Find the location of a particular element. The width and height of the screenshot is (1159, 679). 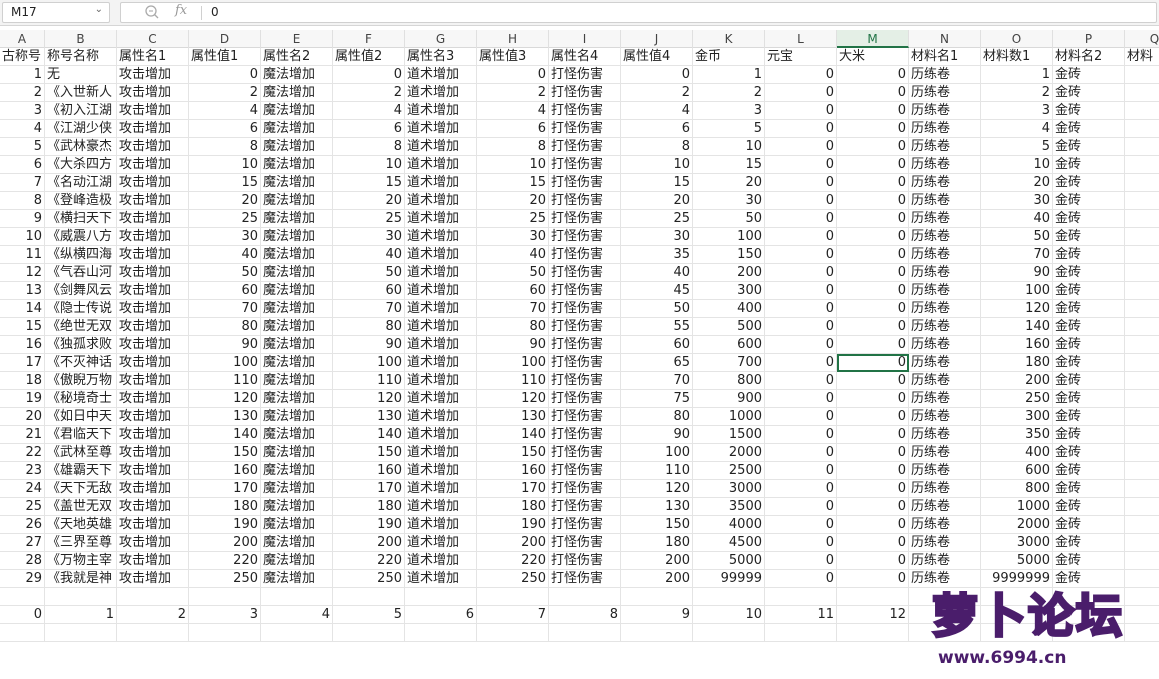

cell-a: 16 is located at coordinates (22, 345).